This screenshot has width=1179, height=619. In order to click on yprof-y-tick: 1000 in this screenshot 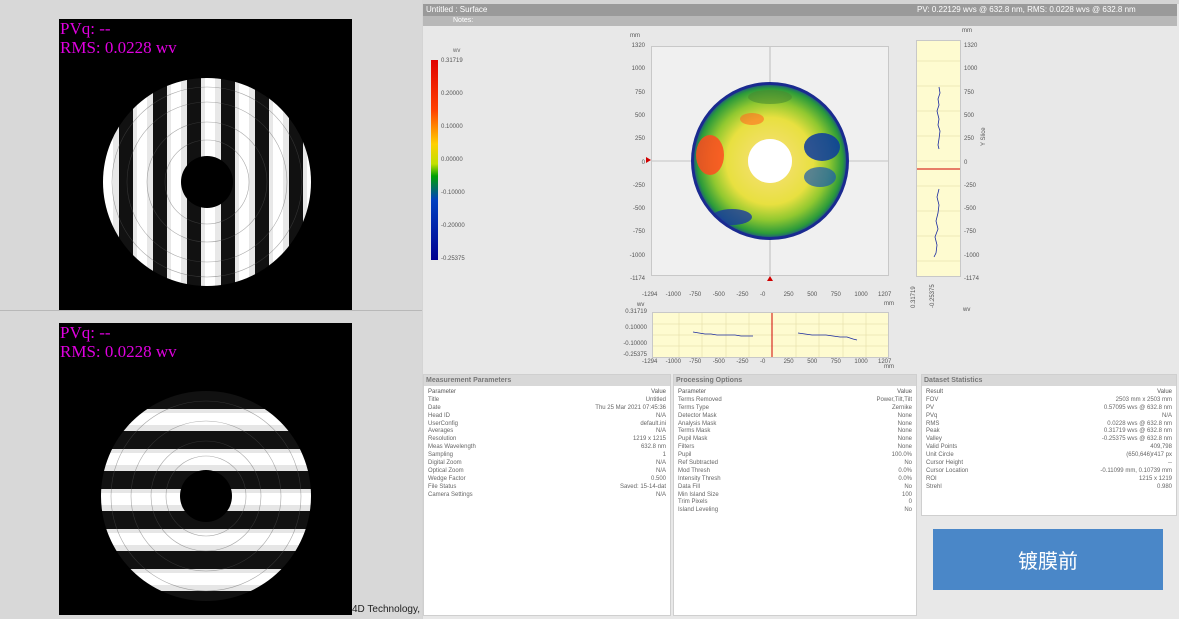, I will do `click(971, 69)`.